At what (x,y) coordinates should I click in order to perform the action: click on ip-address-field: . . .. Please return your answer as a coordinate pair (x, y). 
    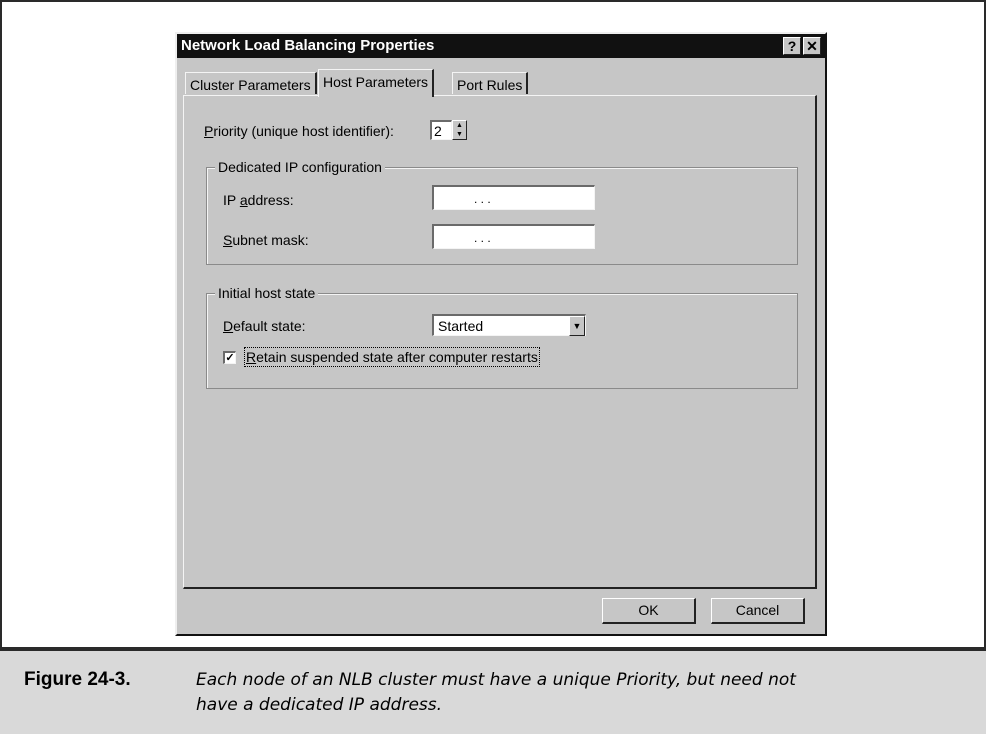
    Looking at the image, I should click on (513, 197).